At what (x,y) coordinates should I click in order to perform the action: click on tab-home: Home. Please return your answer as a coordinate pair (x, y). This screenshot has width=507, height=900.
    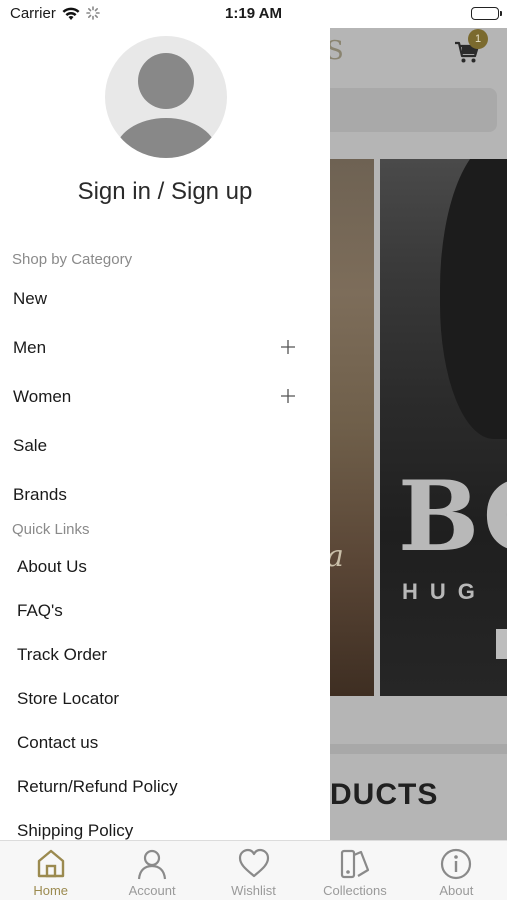
    Looking at the image, I should click on (50, 870).